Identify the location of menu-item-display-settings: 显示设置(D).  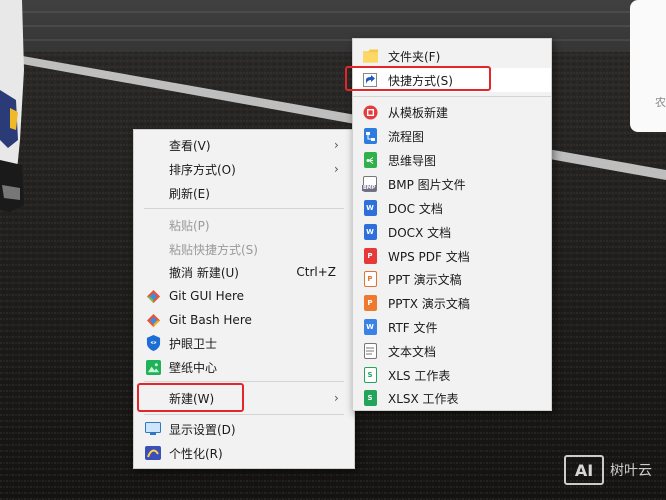
(244, 429).